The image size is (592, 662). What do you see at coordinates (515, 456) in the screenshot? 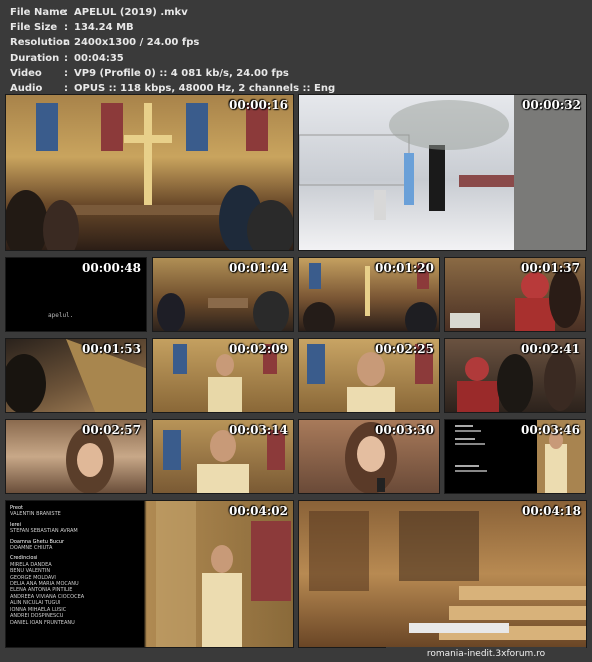
I see `thumbnail-frame: 00:03:46` at bounding box center [515, 456].